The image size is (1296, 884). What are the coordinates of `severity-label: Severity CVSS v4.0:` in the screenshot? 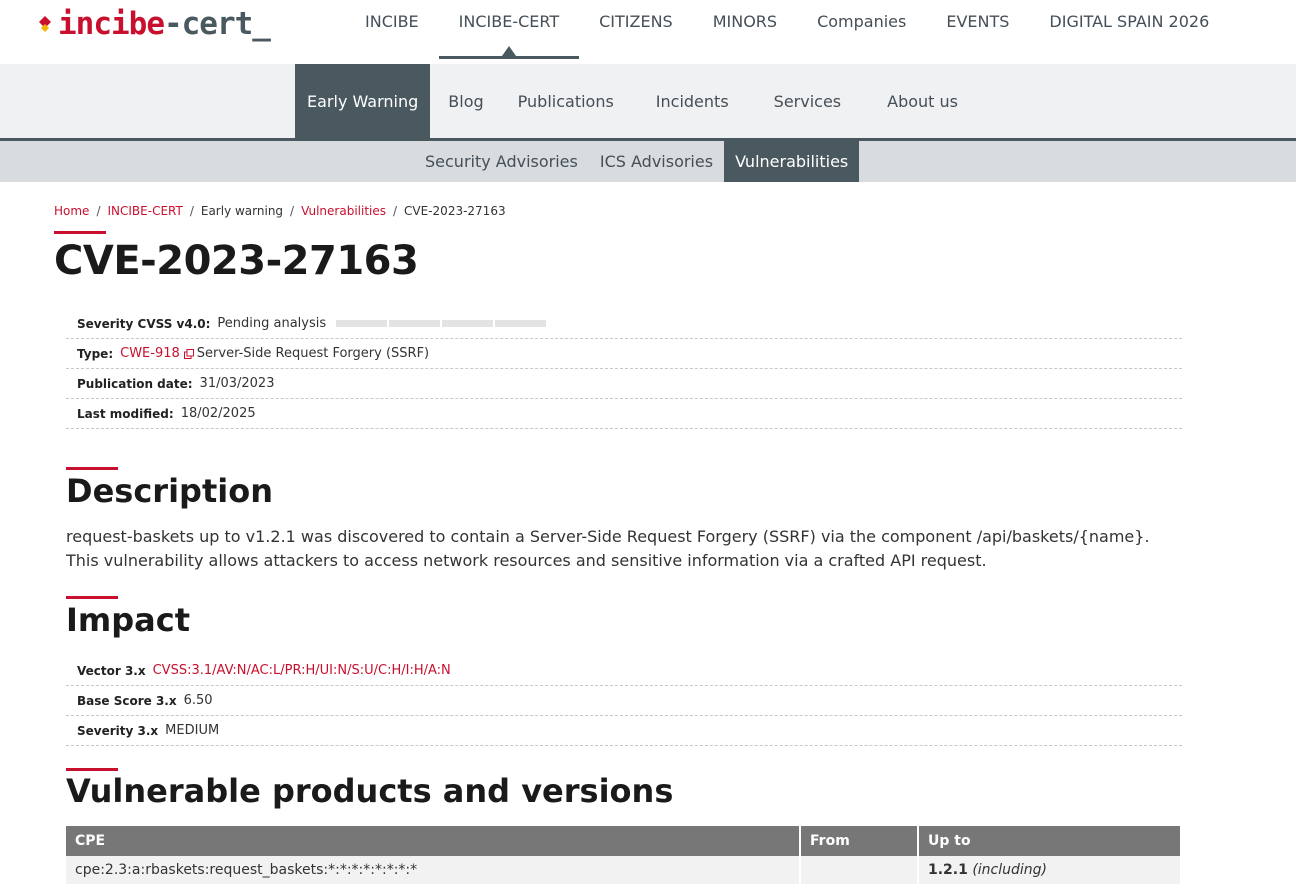 It's located at (144, 323).